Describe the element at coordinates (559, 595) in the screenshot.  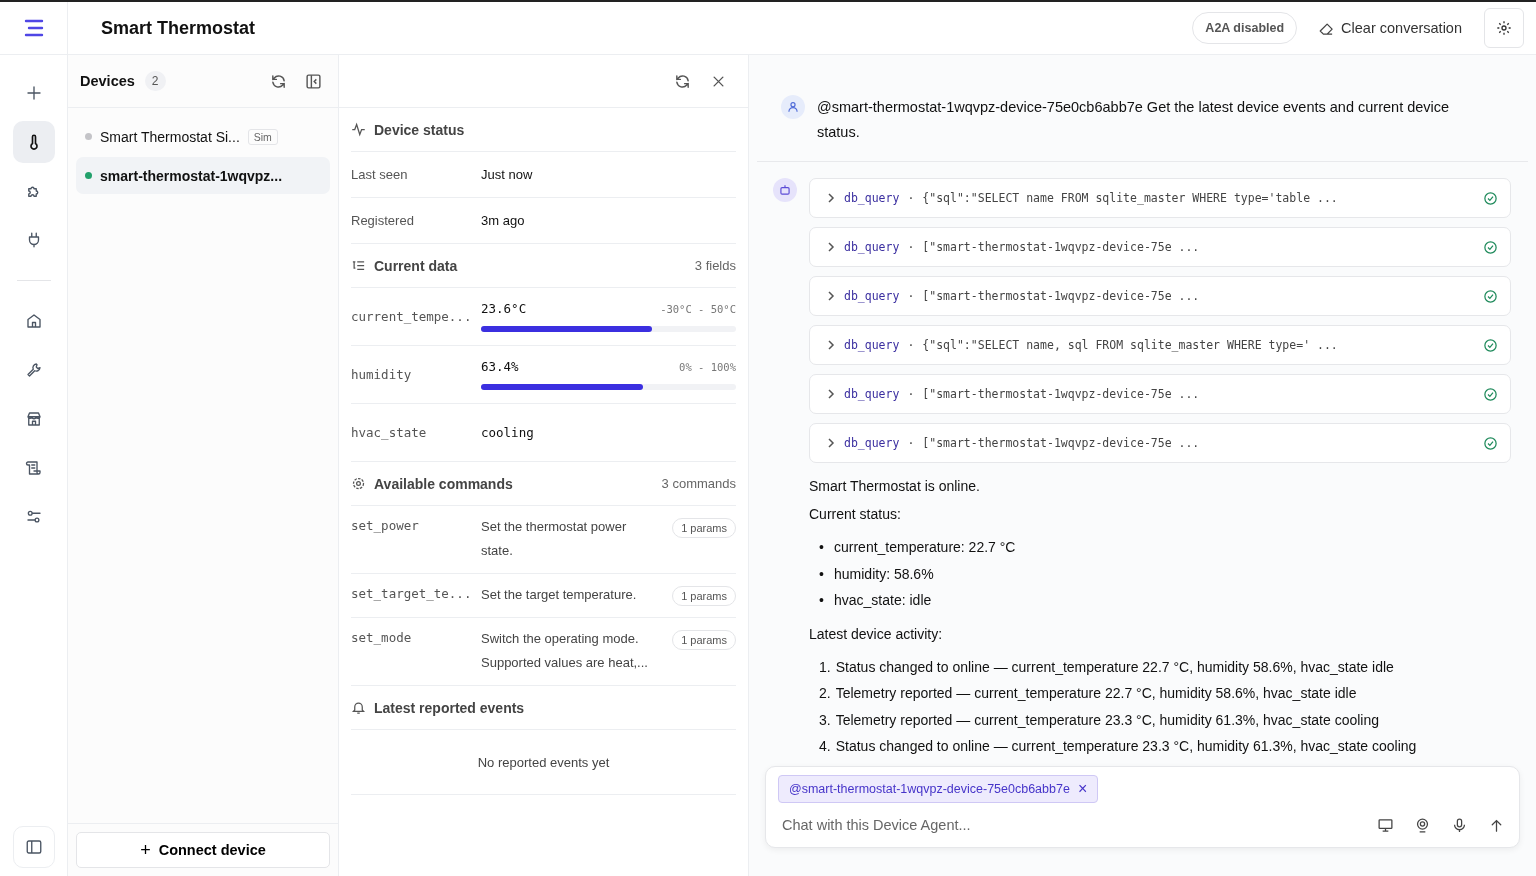
I see `command-description: Set the target temperature.` at that location.